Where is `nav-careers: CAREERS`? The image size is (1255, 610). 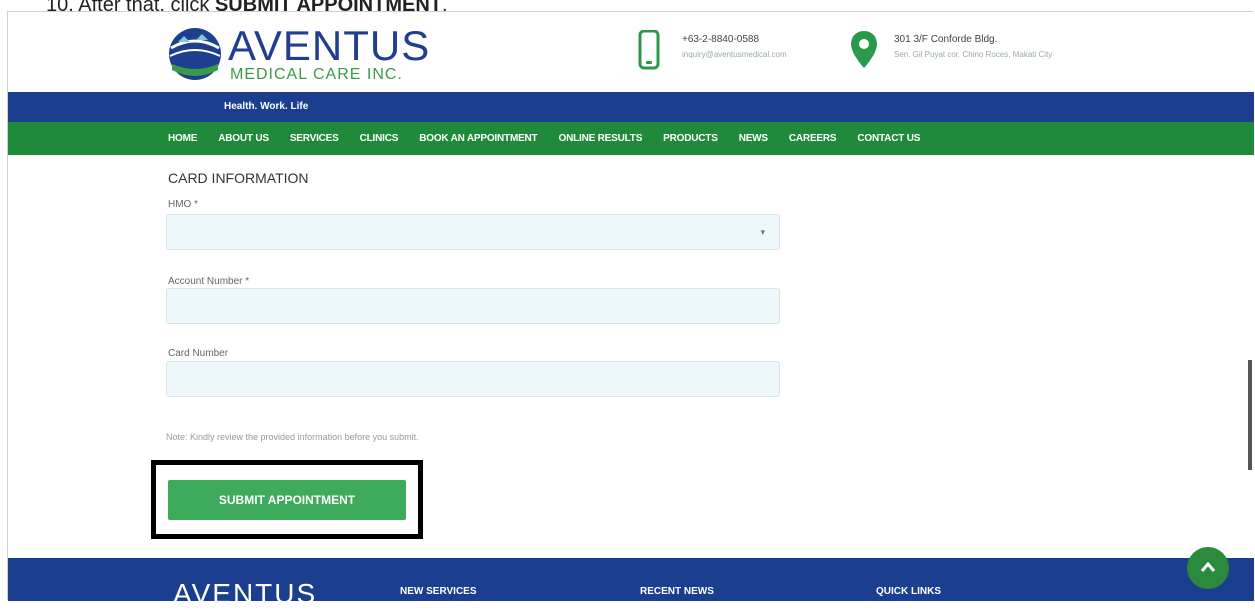
nav-careers: CAREERS is located at coordinates (813, 138).